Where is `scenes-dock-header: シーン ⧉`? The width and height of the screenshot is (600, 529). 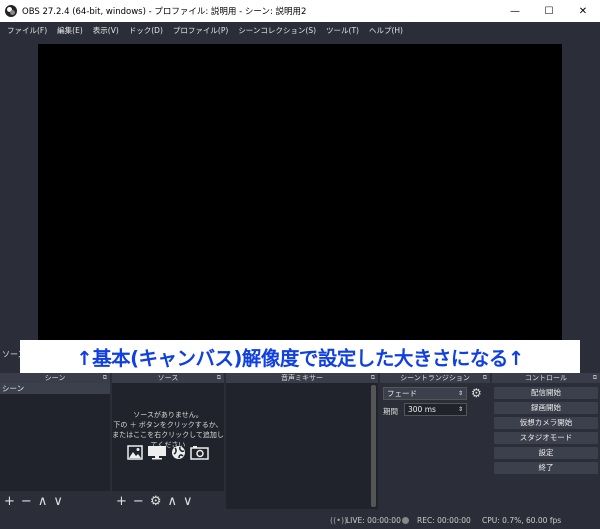 scenes-dock-header: シーン ⧉ is located at coordinates (55, 378).